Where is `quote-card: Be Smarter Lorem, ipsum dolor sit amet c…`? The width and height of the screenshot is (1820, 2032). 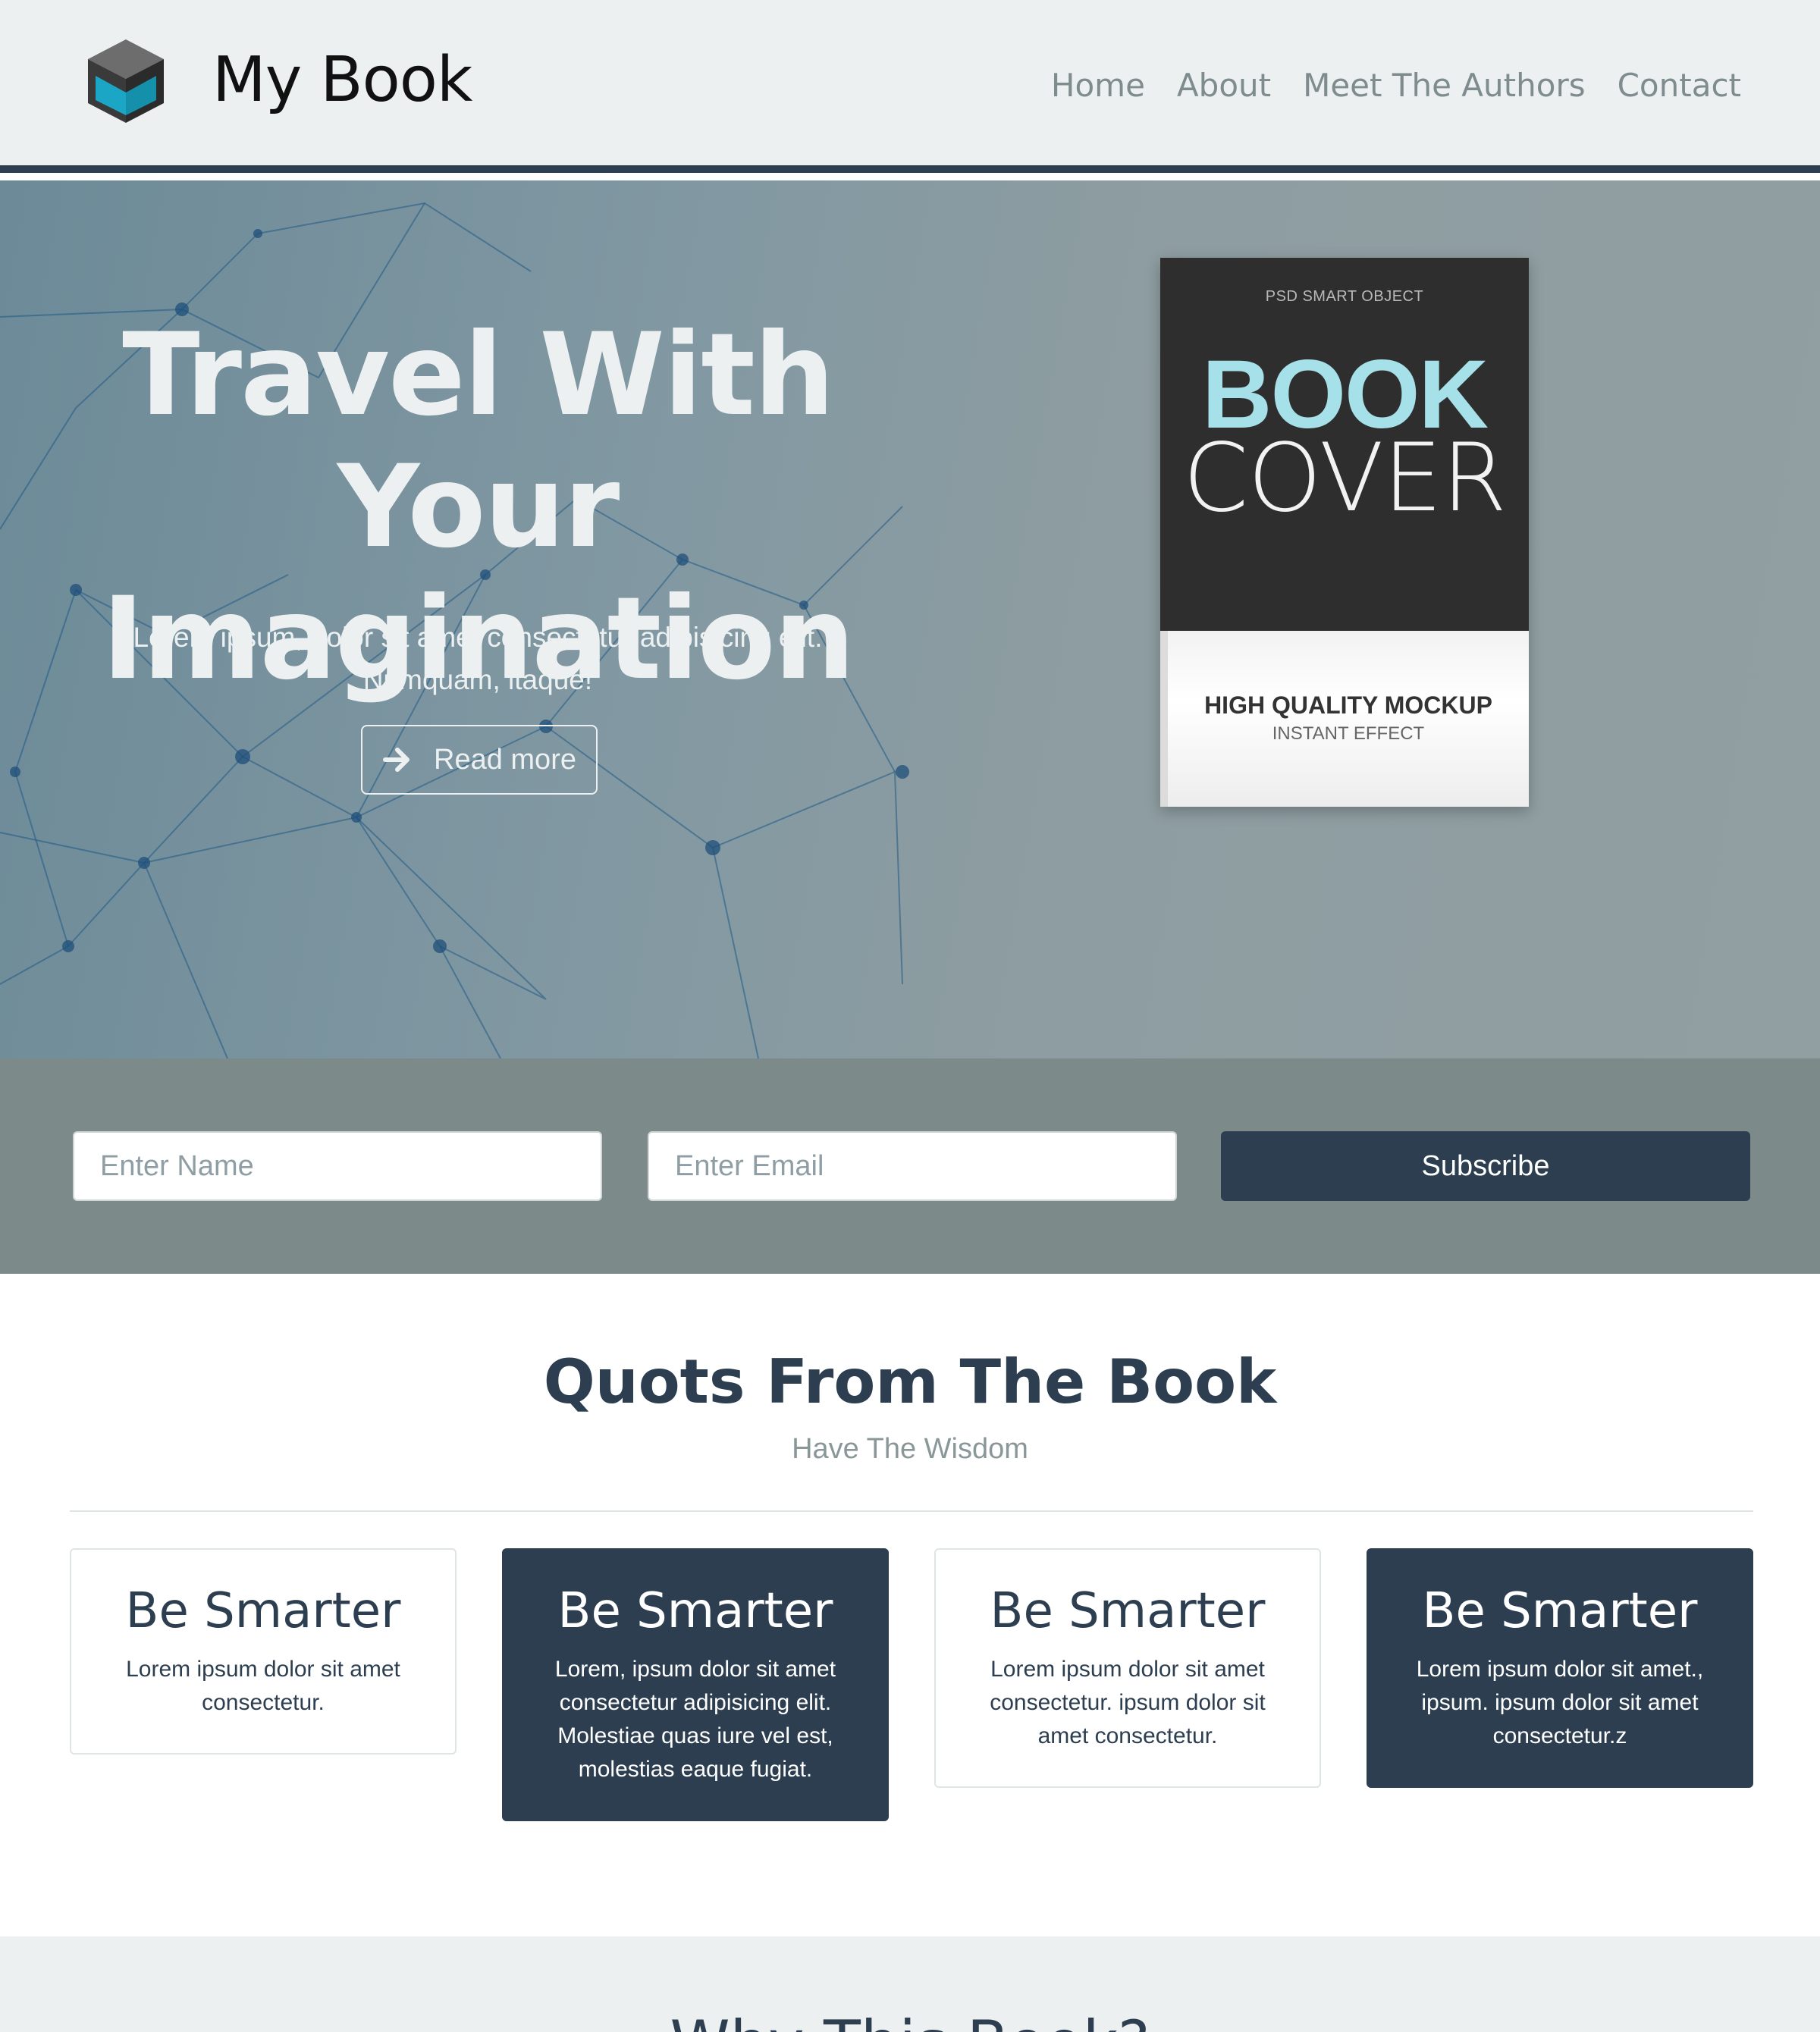
quote-card: Be Smarter Lorem, ipsum dolor sit amet c… is located at coordinates (695, 1684).